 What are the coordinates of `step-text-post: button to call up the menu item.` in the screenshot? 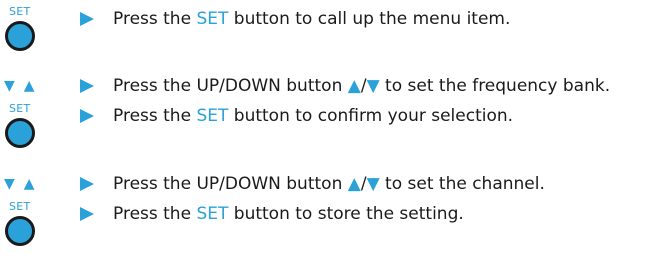 It's located at (369, 19).